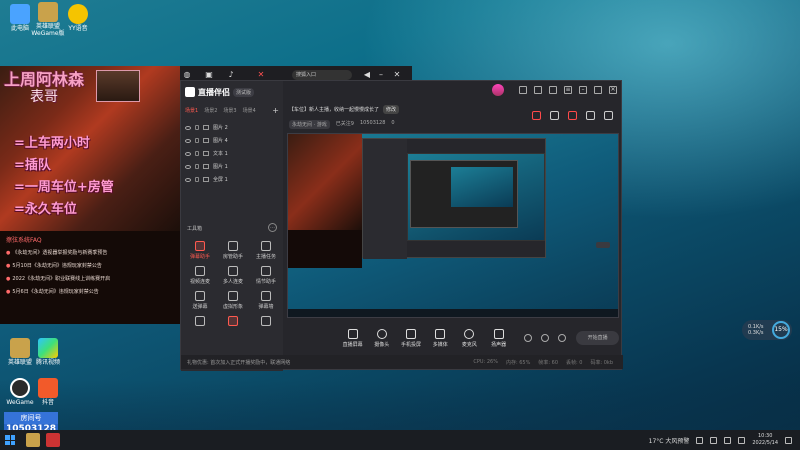  Describe the element at coordinates (47, 362) in the screenshot. I see `desktop-icon-label: 腾讯视频` at that location.